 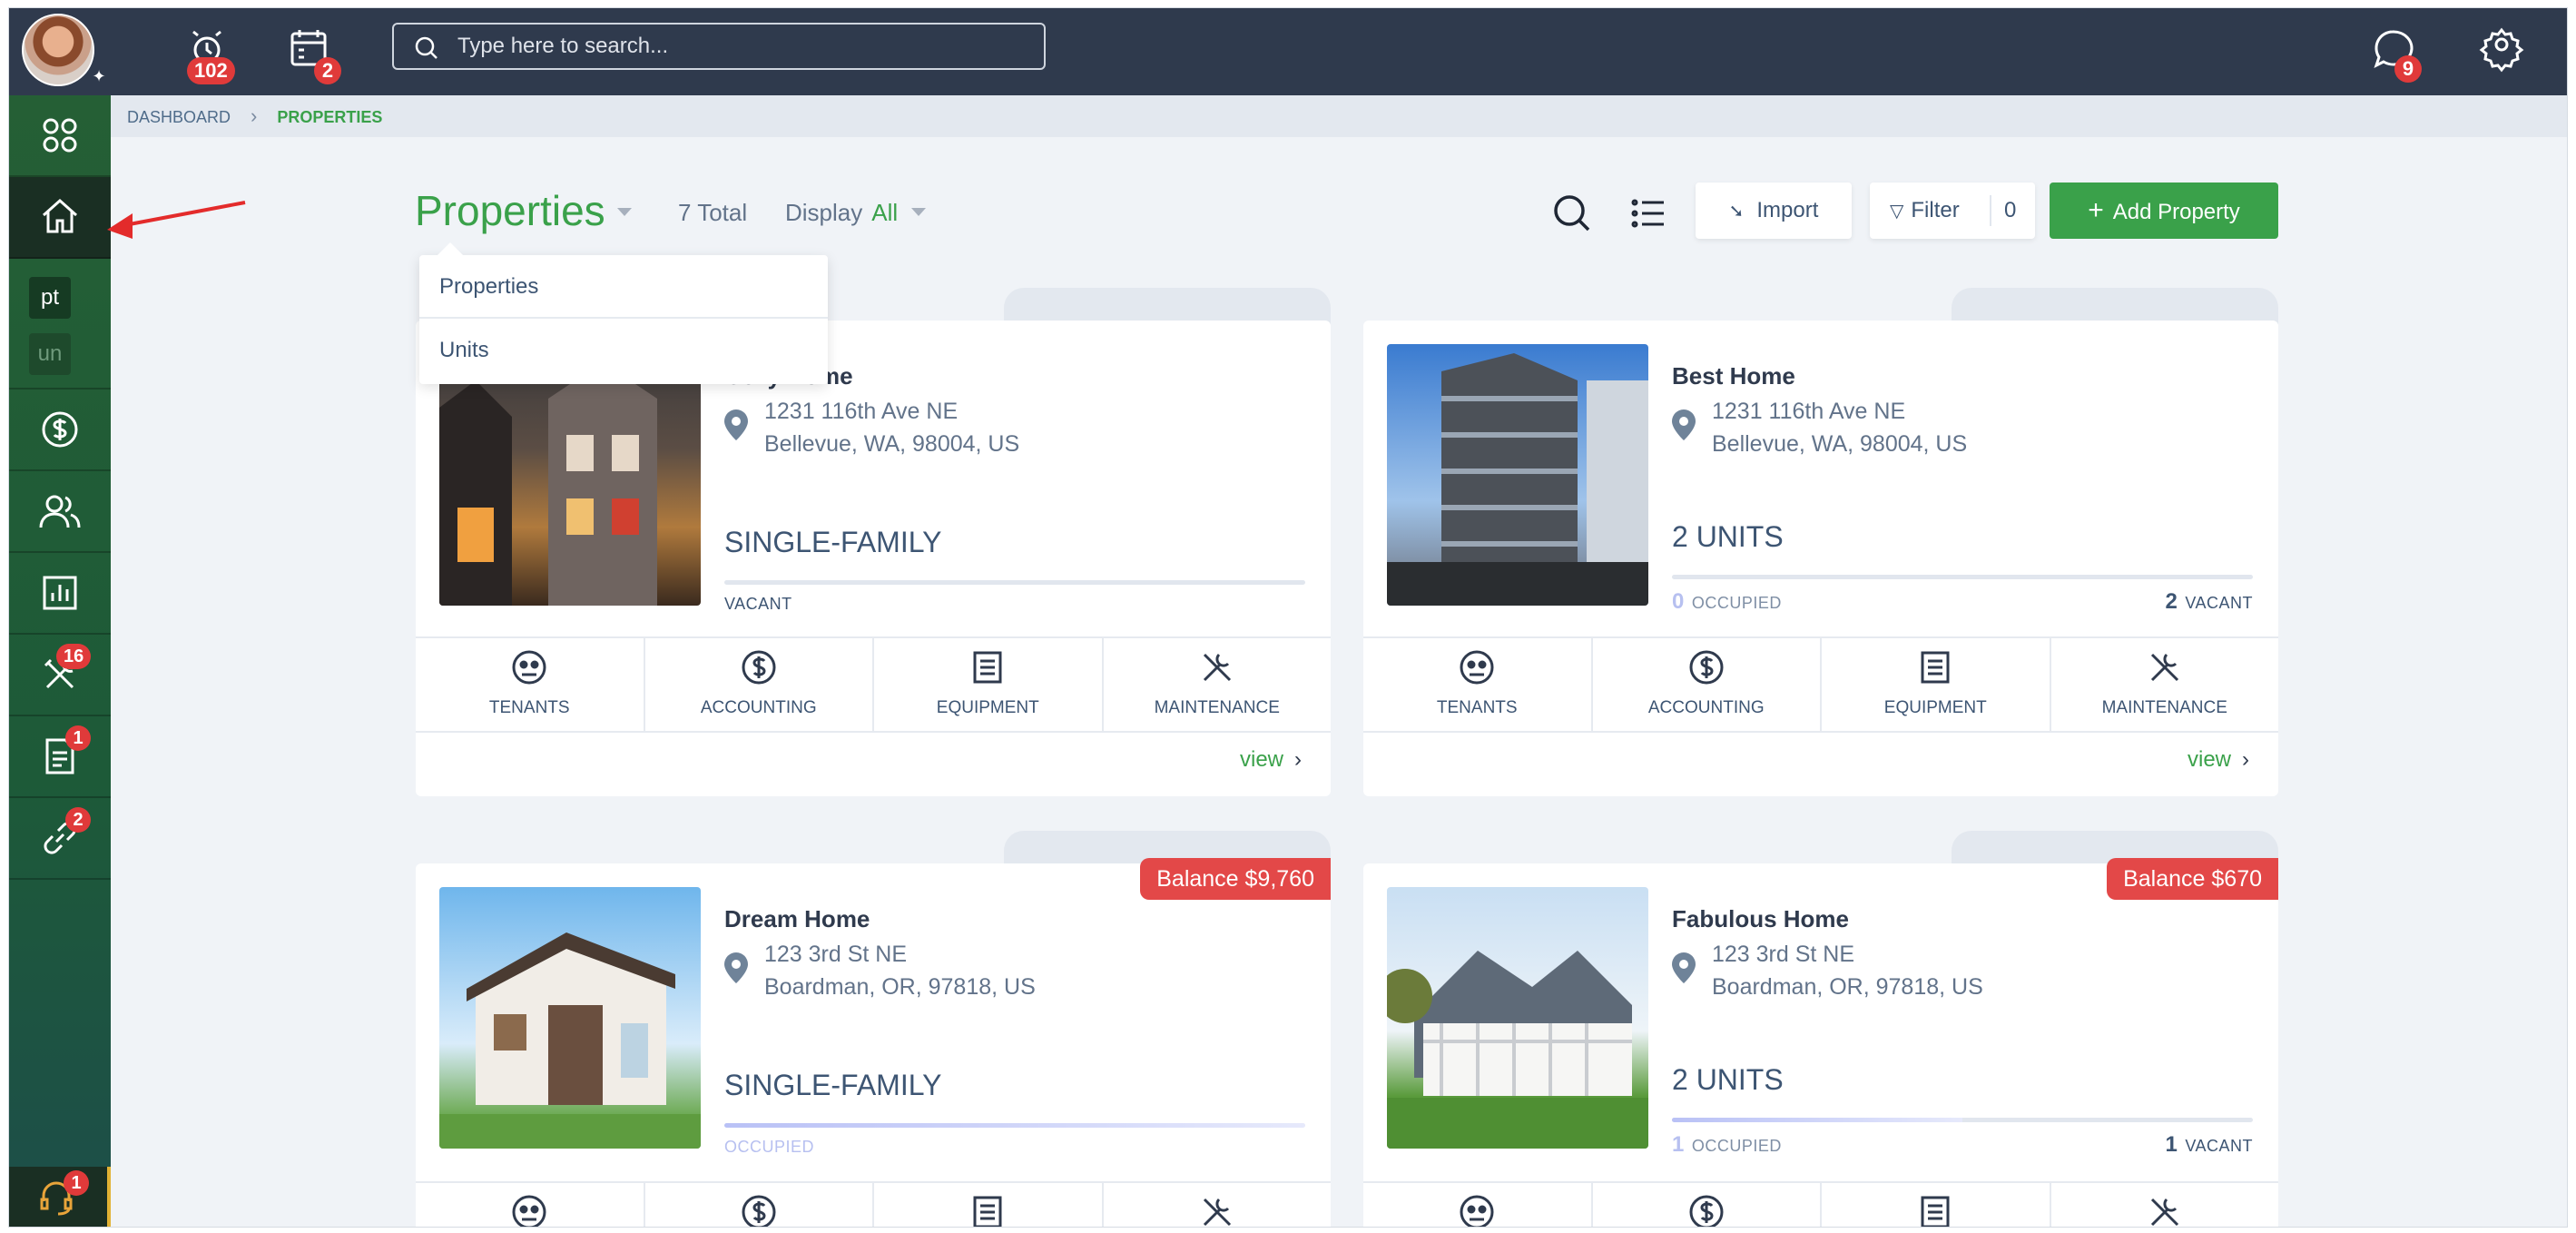 I want to click on sidebar-item-people, so click(x=60, y=512).